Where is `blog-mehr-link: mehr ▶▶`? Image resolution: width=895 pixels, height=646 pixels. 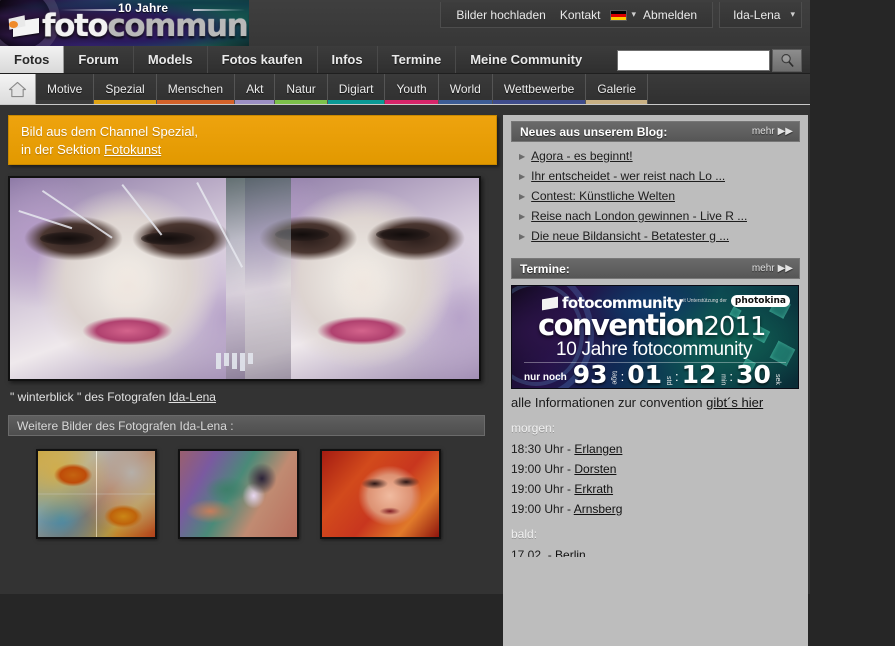 blog-mehr-link: mehr ▶▶ is located at coordinates (772, 132).